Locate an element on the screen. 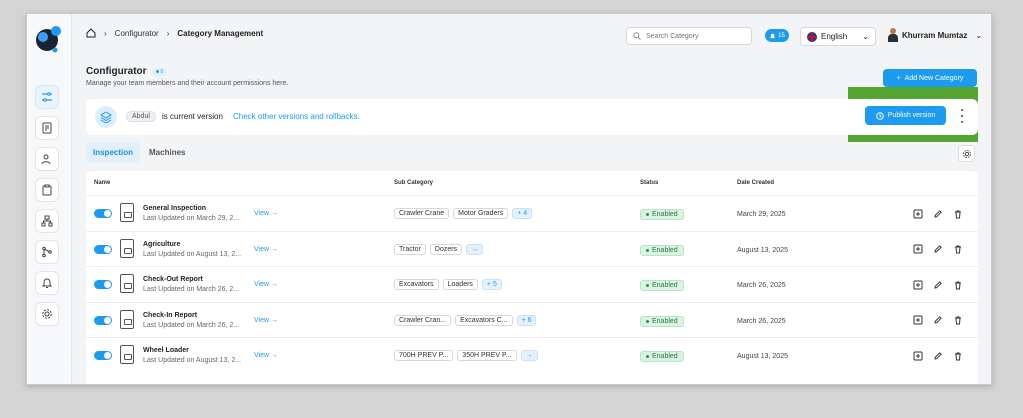 The image size is (1023, 418). chevron-down-icon: ⌄ is located at coordinates (865, 36).